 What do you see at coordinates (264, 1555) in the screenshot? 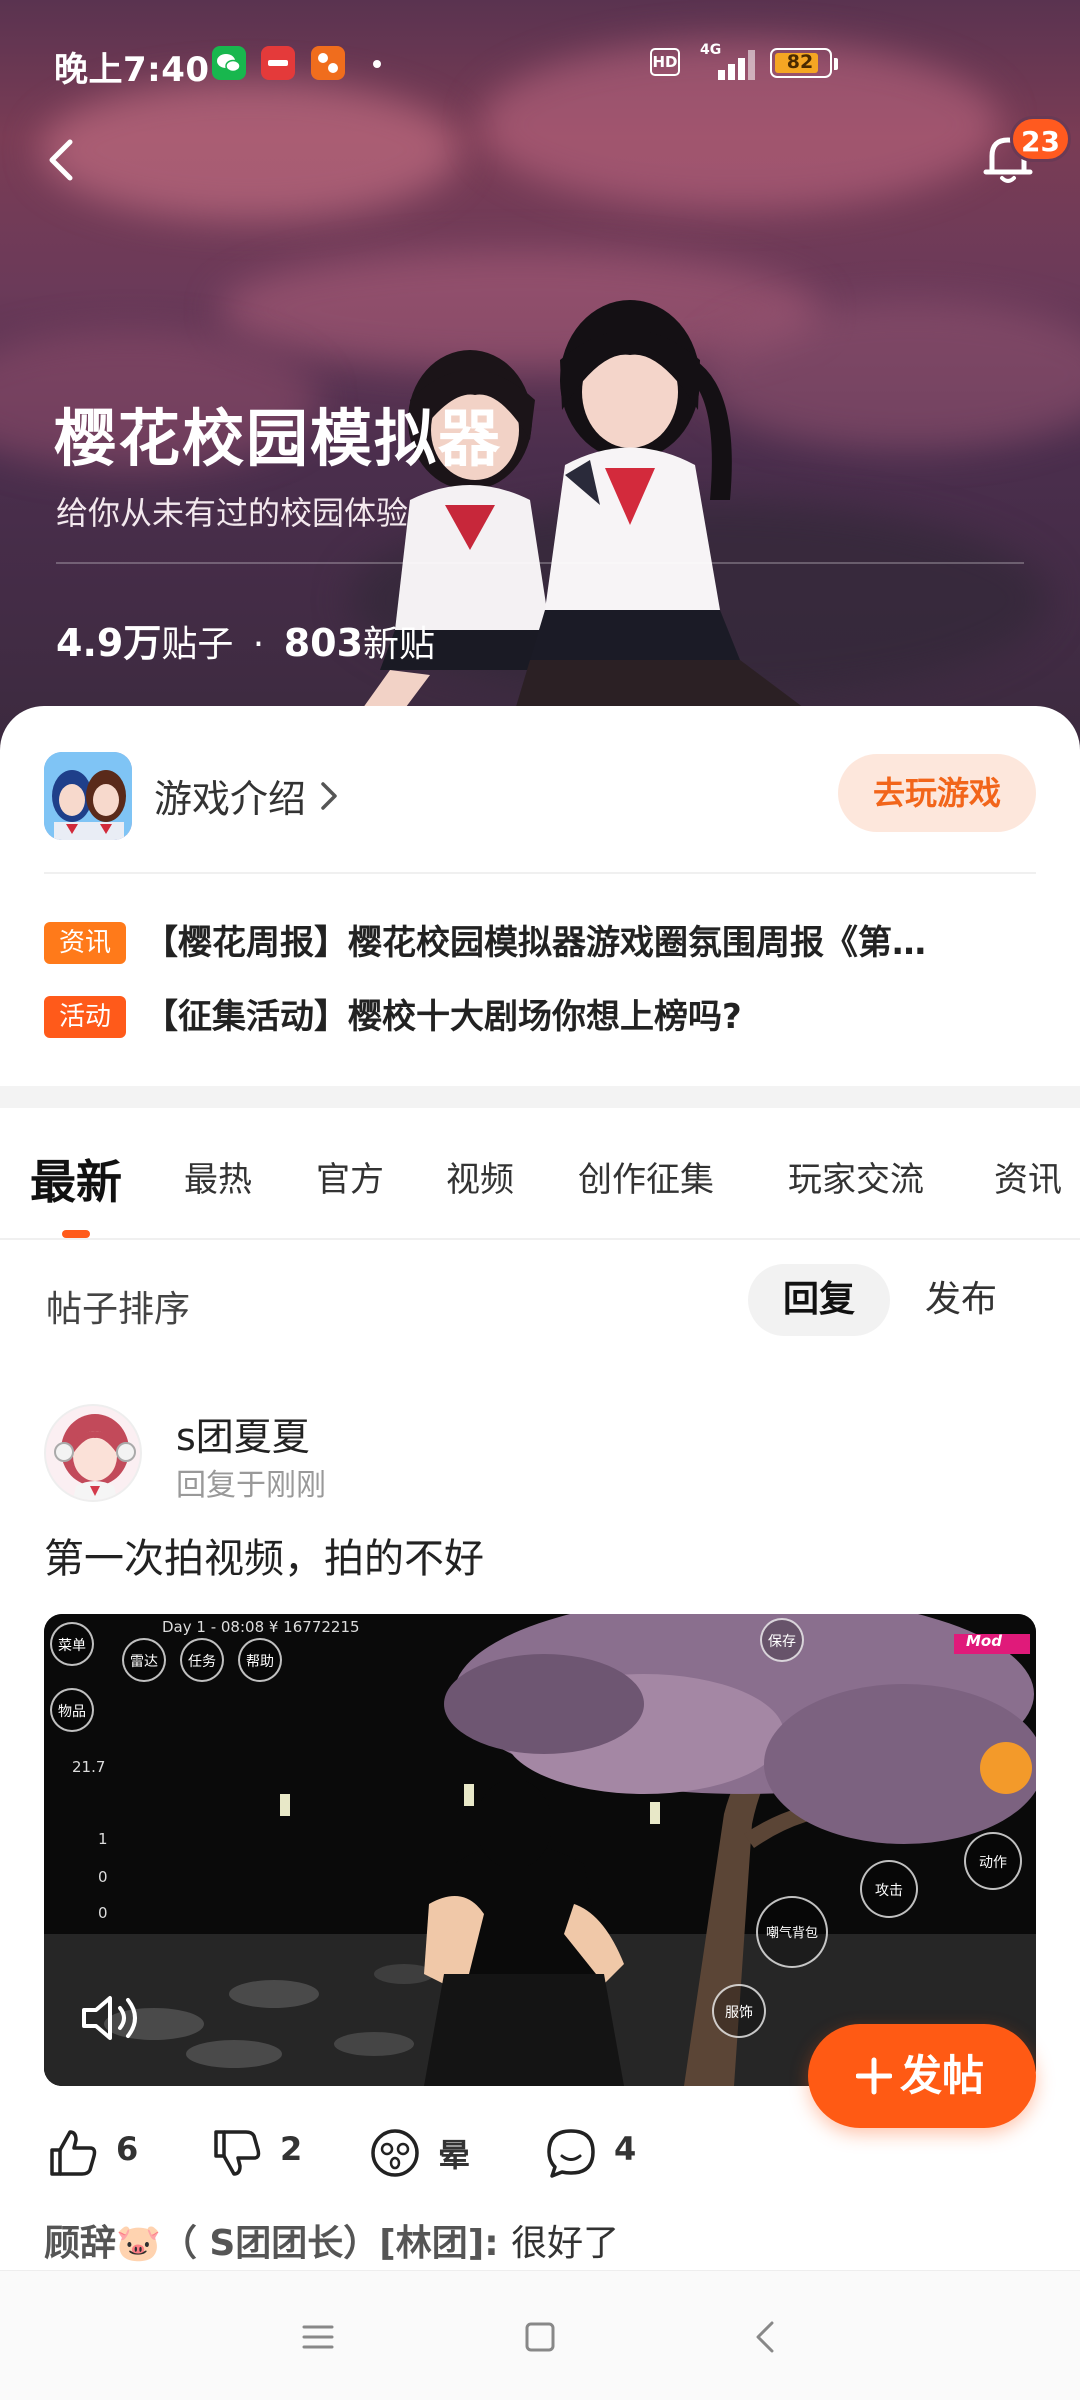
I see `post-text: 第一次拍视频，拍的不好` at bounding box center [264, 1555].